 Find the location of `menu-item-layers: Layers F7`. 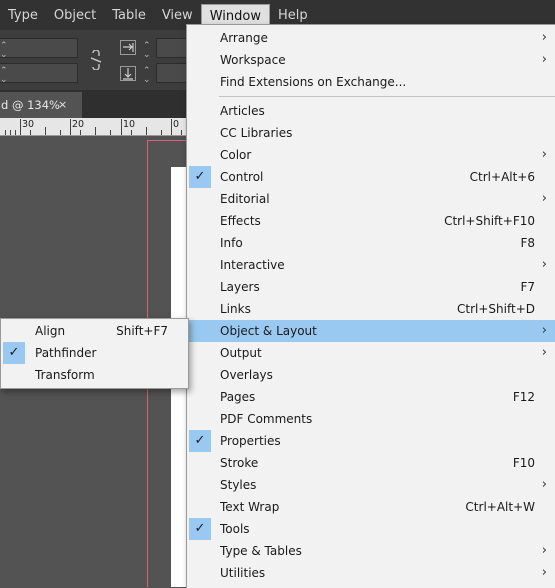

menu-item-layers: Layers F7 is located at coordinates (371, 287).